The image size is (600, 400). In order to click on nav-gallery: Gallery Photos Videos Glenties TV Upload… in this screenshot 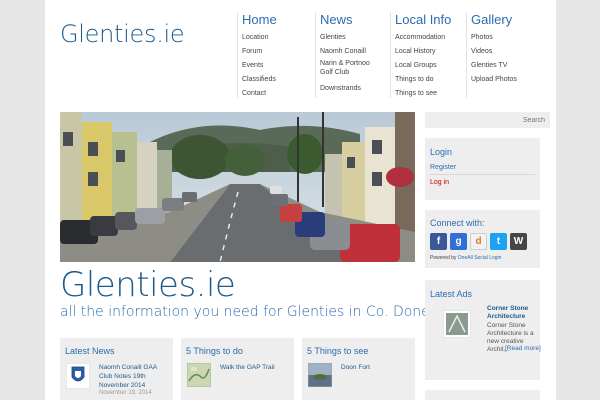, I will do `click(503, 55)`.